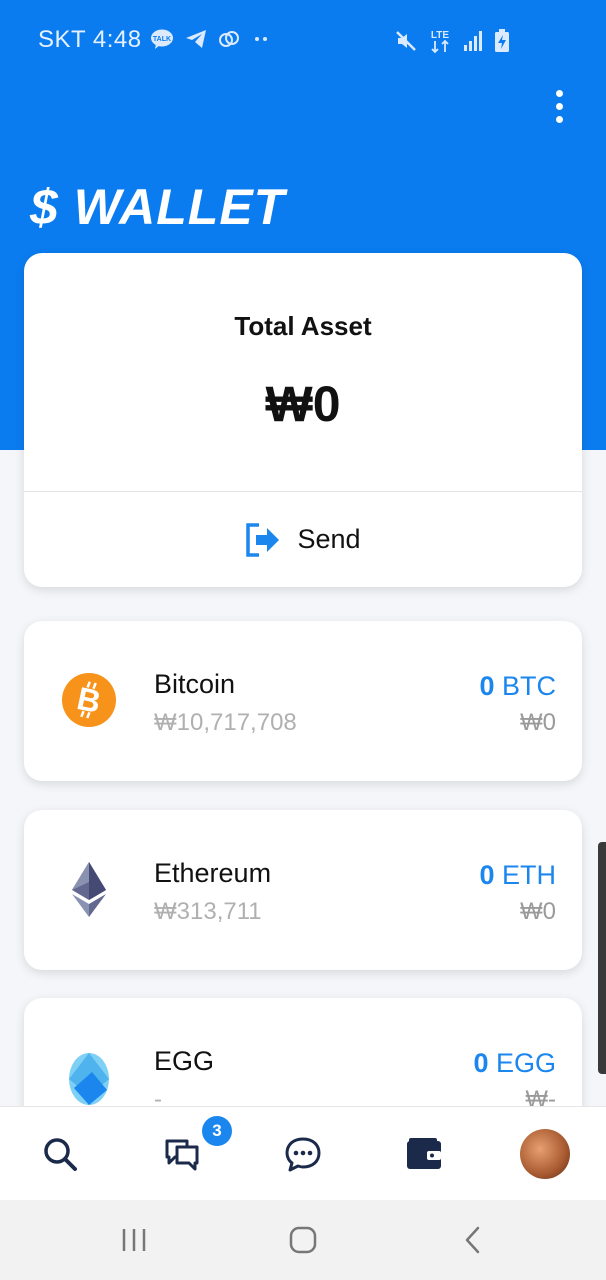  What do you see at coordinates (184, 1061) in the screenshot?
I see `coin-name: EGG` at bounding box center [184, 1061].